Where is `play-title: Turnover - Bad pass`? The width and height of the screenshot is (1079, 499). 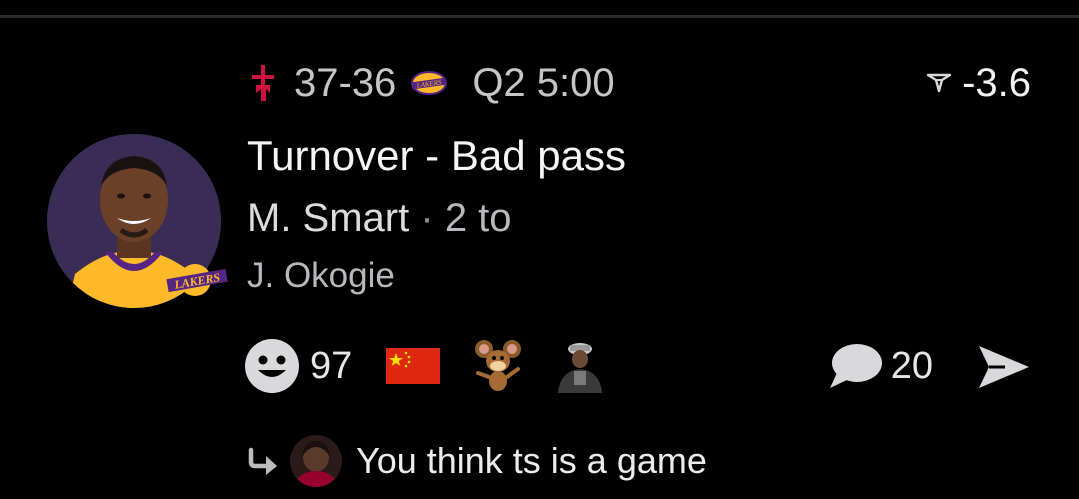
play-title: Turnover - Bad pass is located at coordinates (436, 155).